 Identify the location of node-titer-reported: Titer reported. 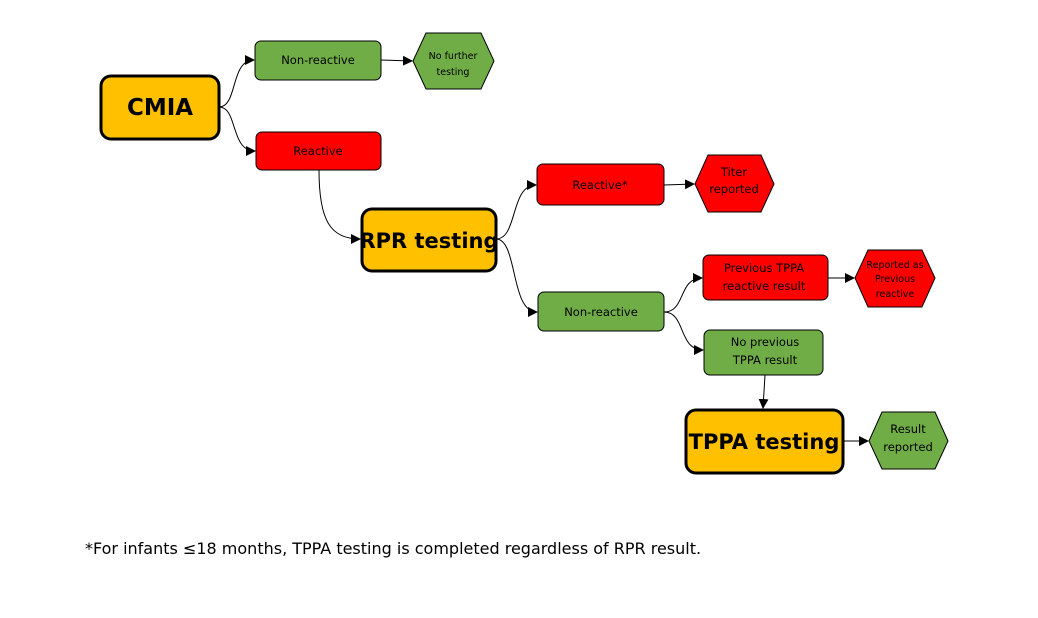
(734, 183).